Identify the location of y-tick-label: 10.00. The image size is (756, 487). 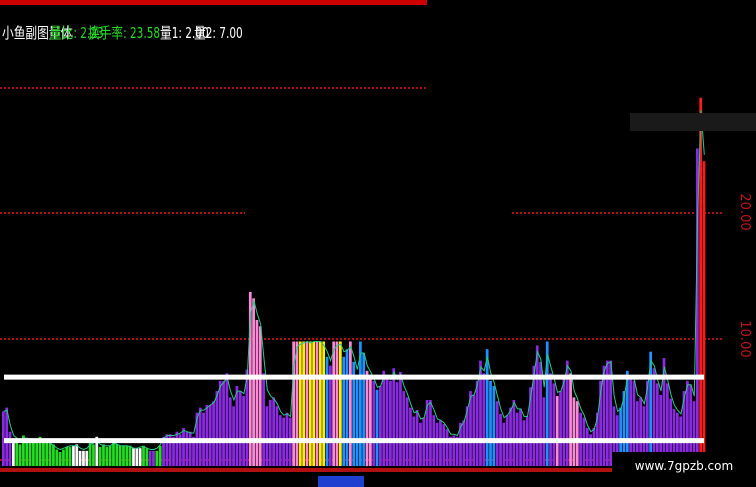
(744, 338).